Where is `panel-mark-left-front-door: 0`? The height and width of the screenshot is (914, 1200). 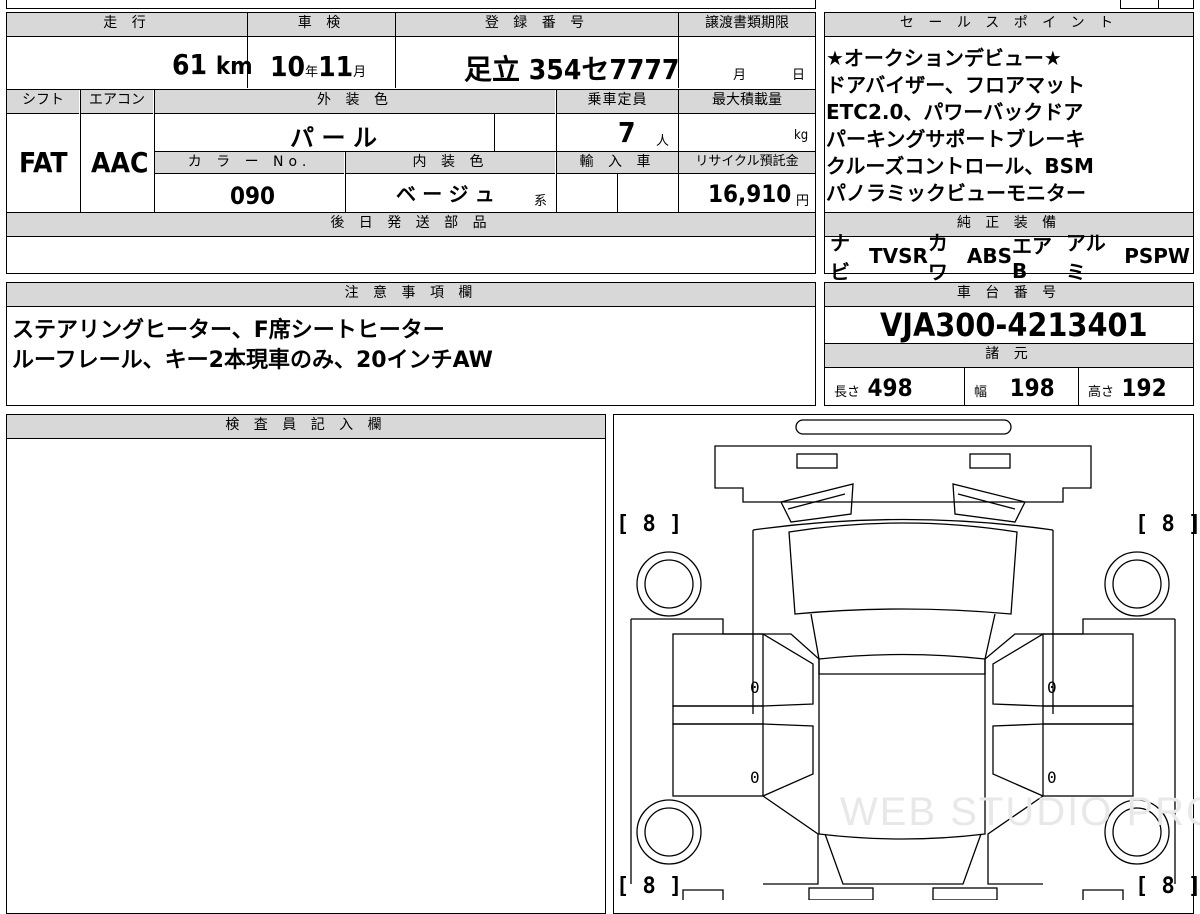
panel-mark-left-front-door: 0 is located at coordinates (755, 687).